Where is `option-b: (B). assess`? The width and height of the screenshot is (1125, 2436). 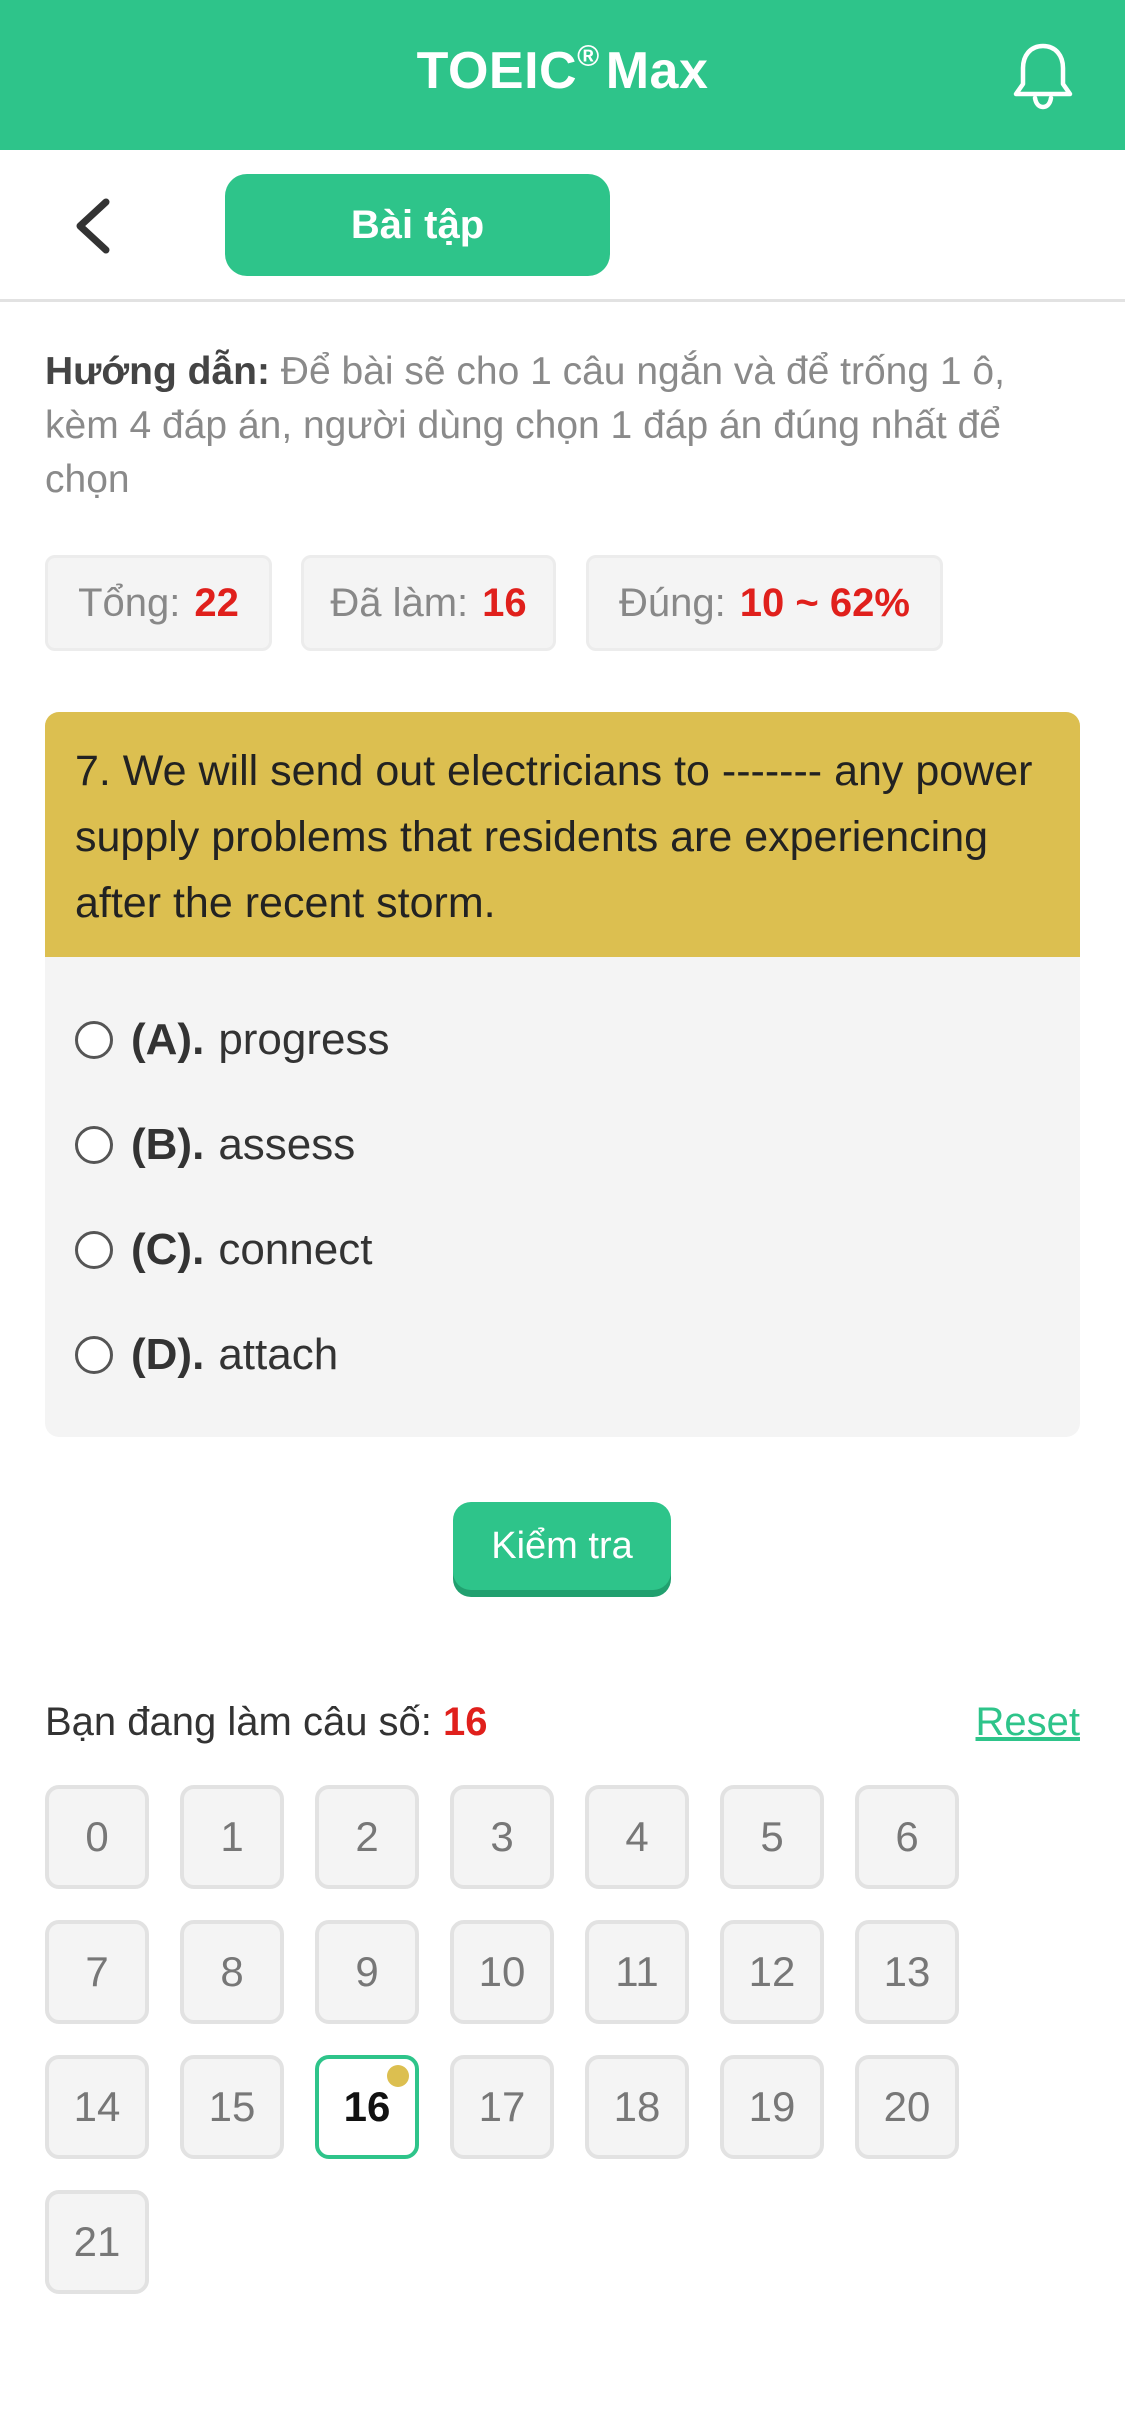 option-b: (B). assess is located at coordinates (215, 1145).